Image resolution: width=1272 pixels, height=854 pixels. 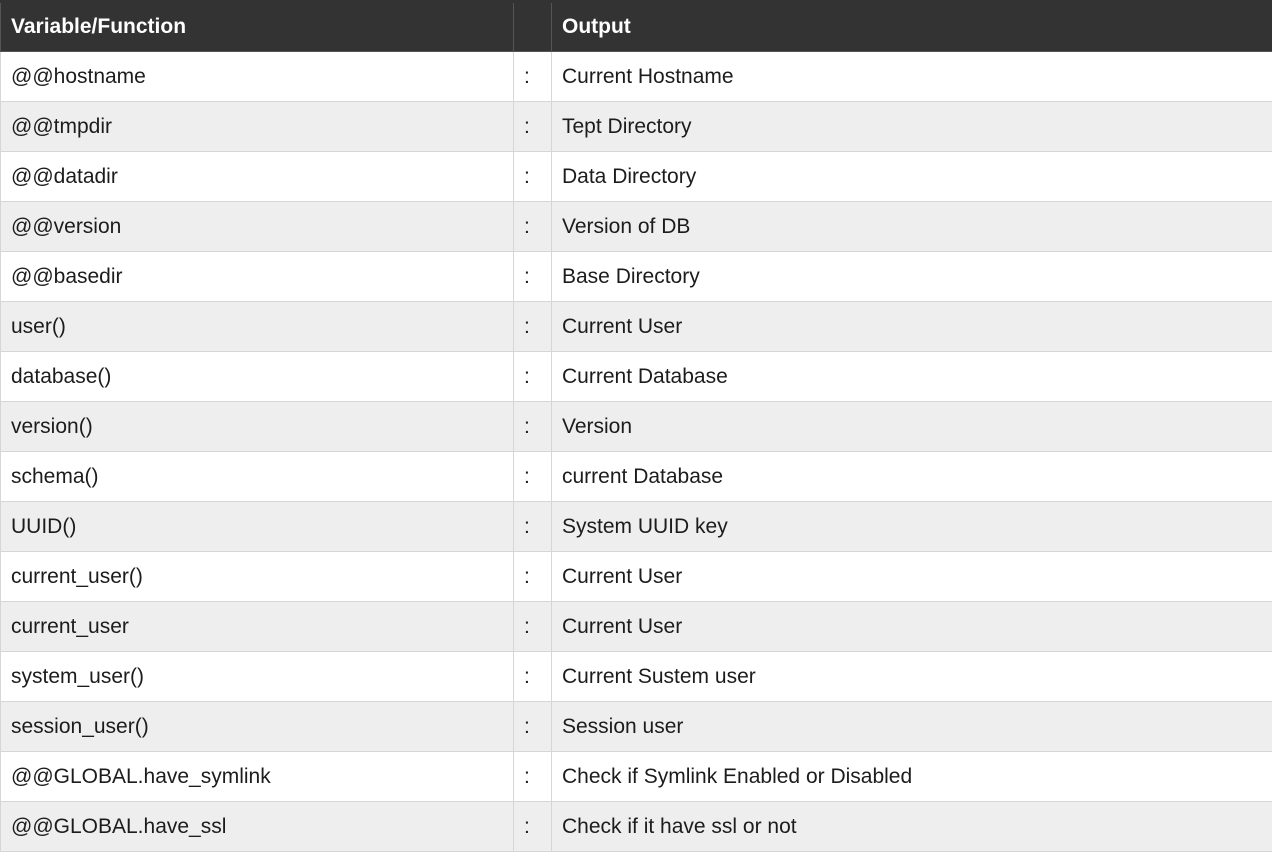 I want to click on table-row: current_user() : Current User, so click(x=636, y=576).